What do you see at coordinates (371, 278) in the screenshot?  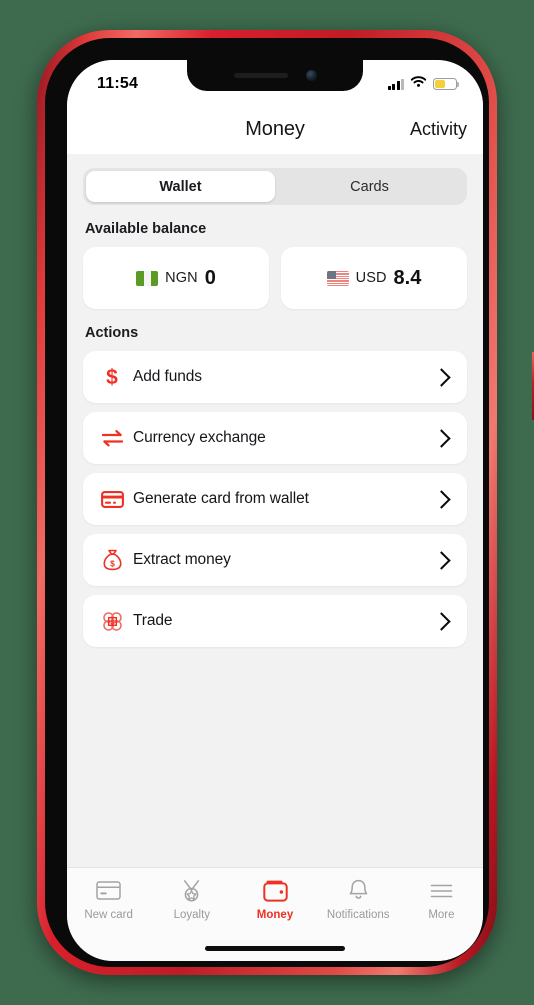 I see `currency-code-usd: USD` at bounding box center [371, 278].